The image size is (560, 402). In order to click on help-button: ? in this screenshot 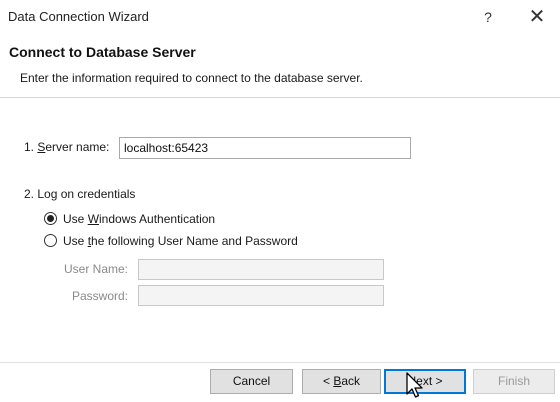, I will do `click(488, 17)`.